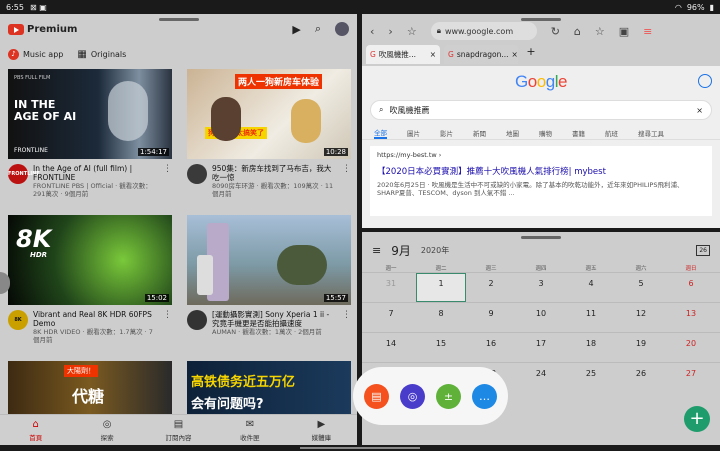 Image resolution: width=720 pixels, height=451 pixels. I want to click on day-cell: 10, so click(541, 317).